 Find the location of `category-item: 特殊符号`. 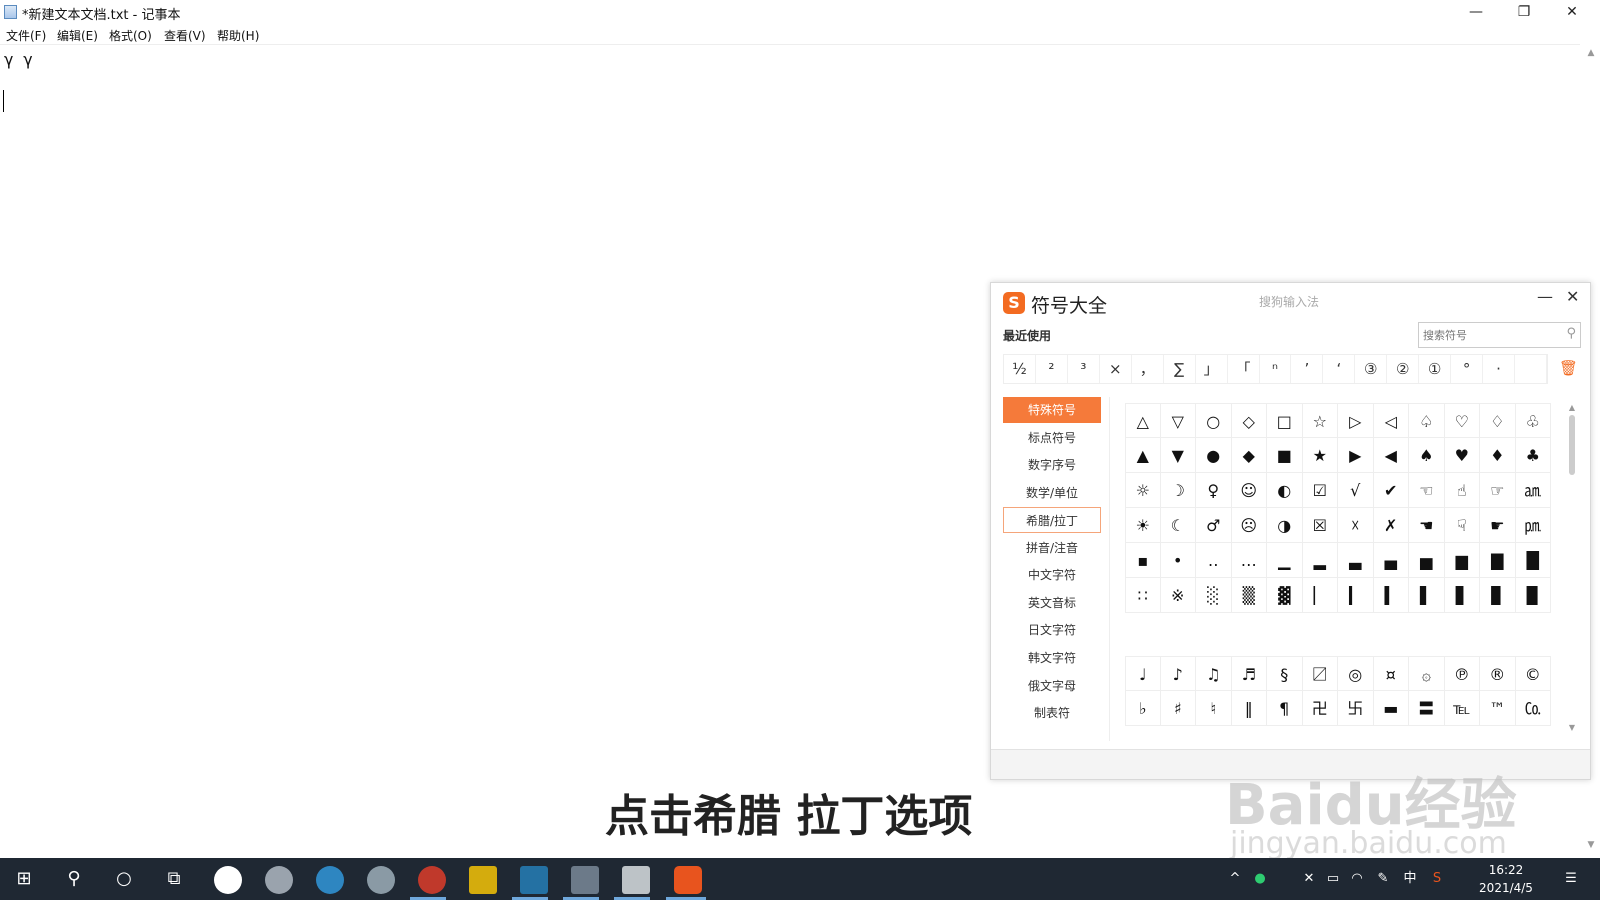

category-item: 特殊符号 is located at coordinates (1052, 410).